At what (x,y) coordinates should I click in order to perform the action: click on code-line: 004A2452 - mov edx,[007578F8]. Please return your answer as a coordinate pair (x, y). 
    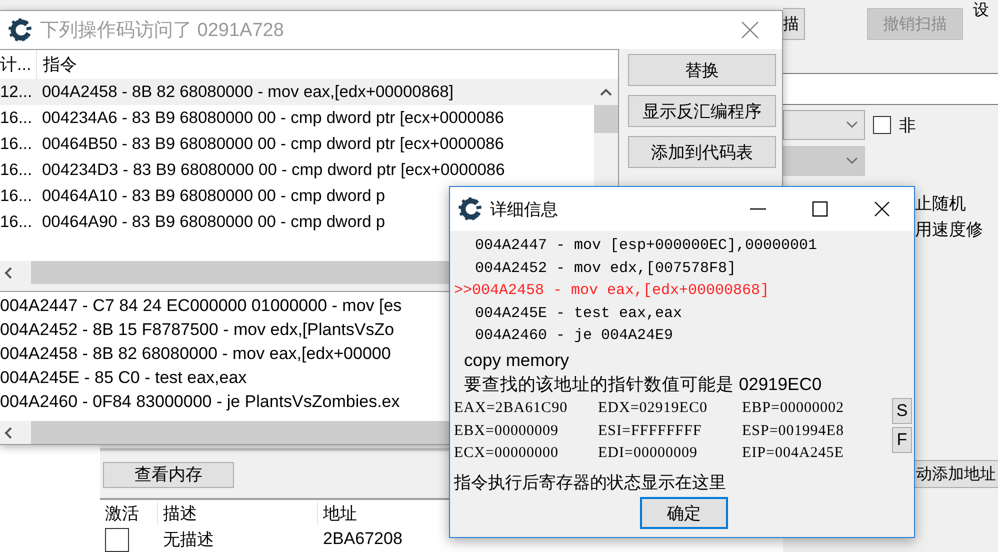
    Looking at the image, I should click on (606, 268).